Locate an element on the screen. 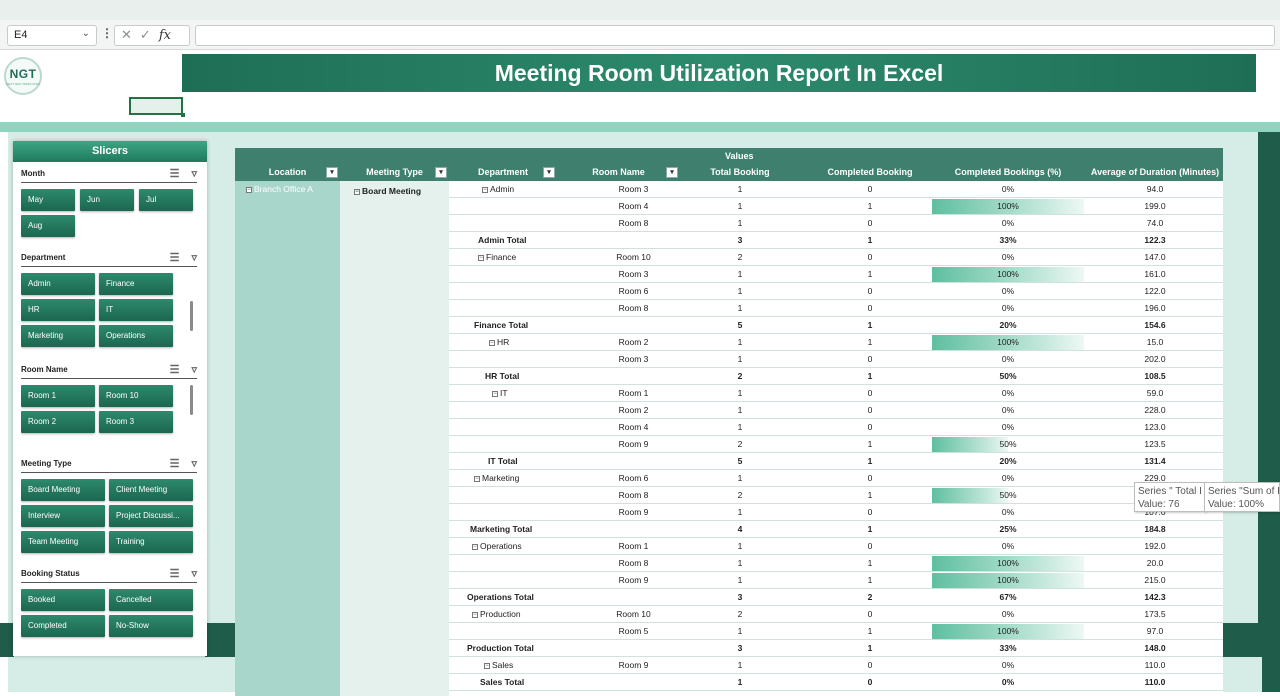 The image size is (1280, 696). cancel-icon: ✕ is located at coordinates (126, 34).